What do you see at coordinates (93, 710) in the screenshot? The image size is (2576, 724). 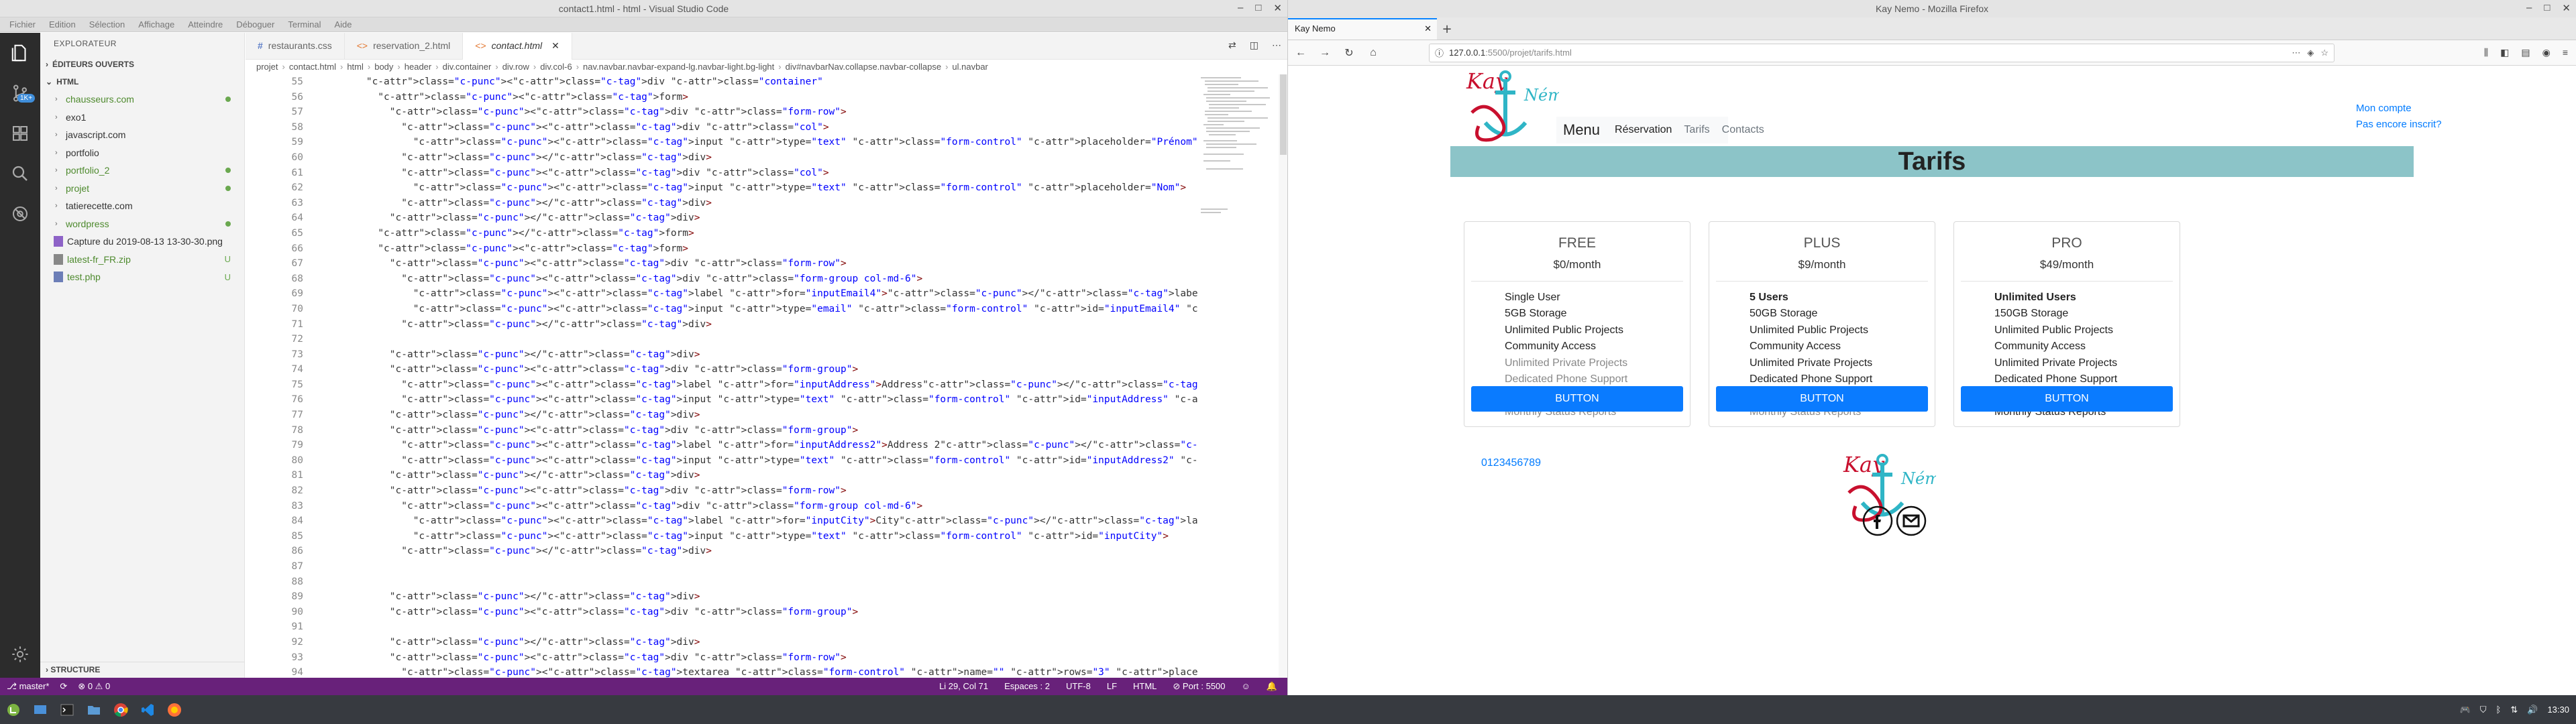 I see `files-icon` at bounding box center [93, 710].